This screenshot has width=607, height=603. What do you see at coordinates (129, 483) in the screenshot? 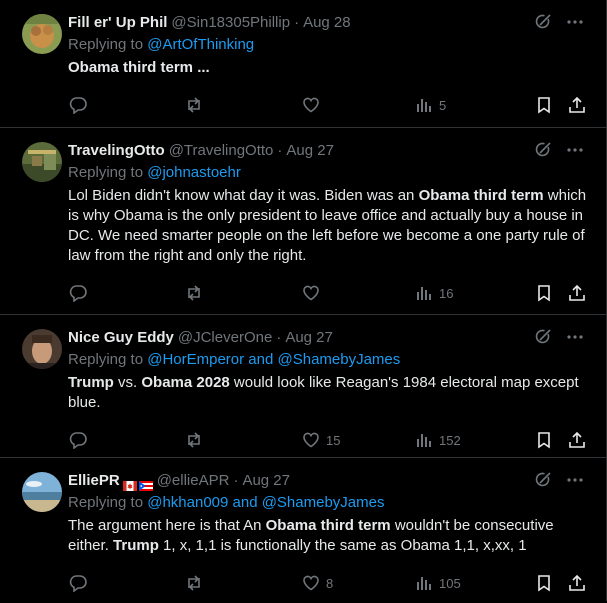
I see `canada-flag-icon` at bounding box center [129, 483].